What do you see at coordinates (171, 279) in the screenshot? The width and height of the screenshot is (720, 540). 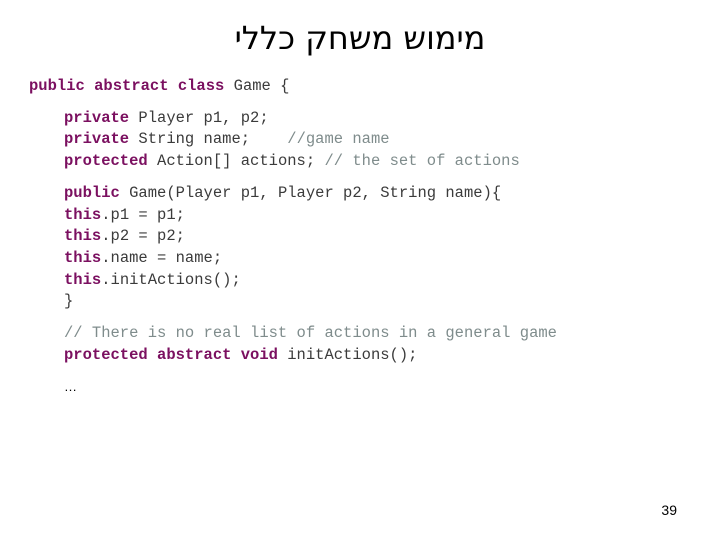 I see `code-token-plain: .initActions();` at bounding box center [171, 279].